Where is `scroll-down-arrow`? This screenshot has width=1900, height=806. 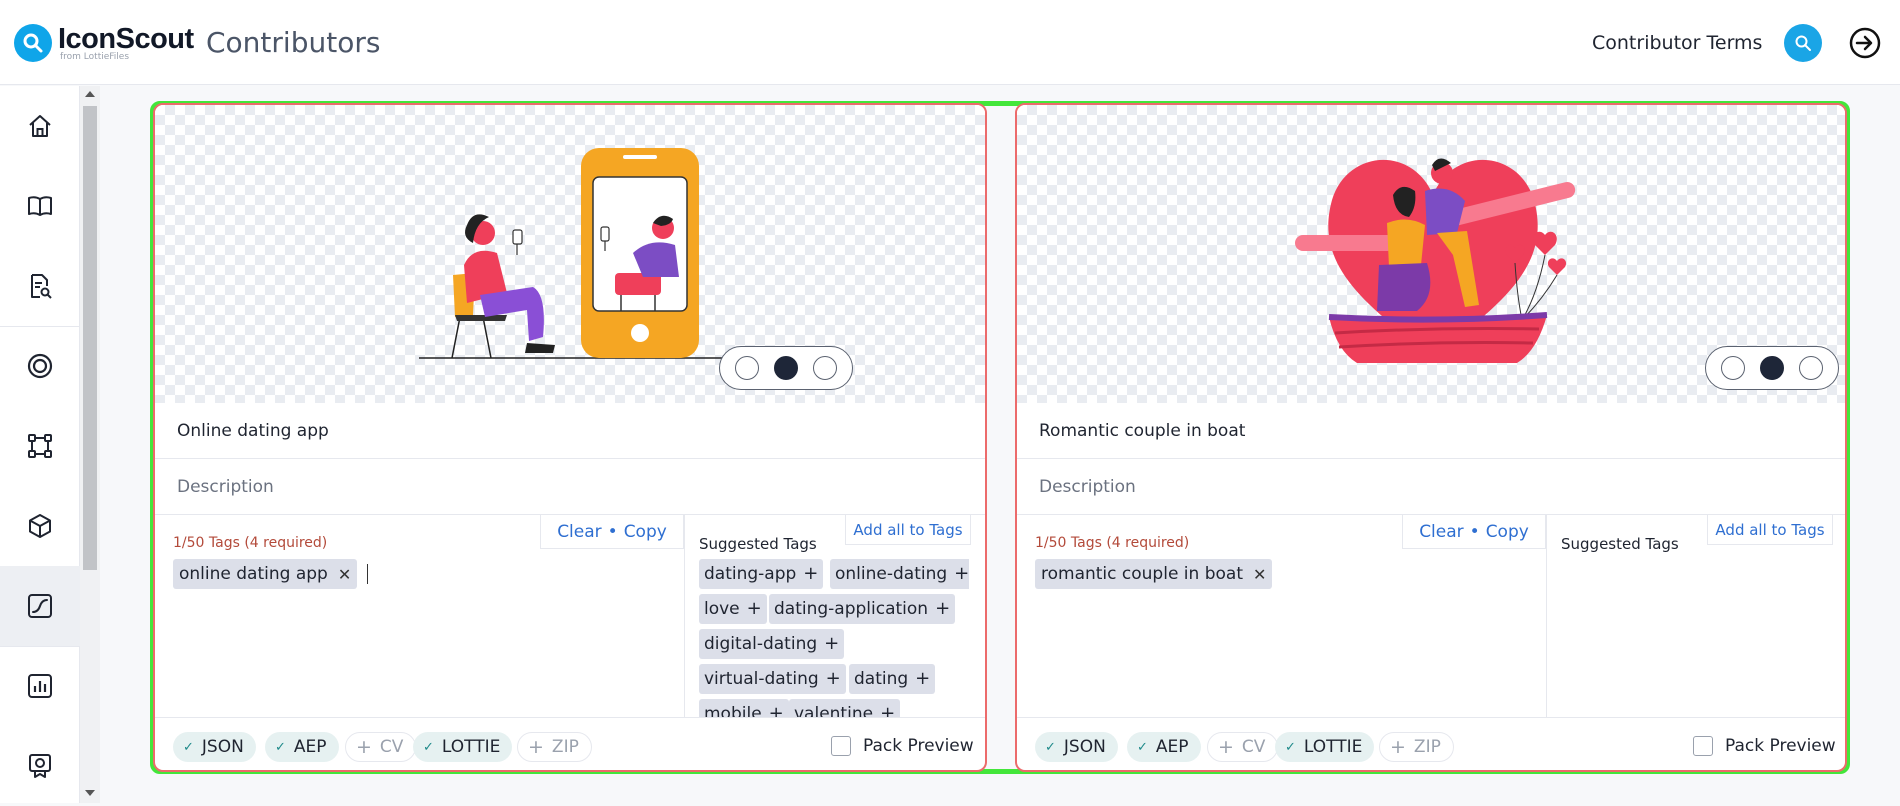
scroll-down-arrow is located at coordinates (90, 793).